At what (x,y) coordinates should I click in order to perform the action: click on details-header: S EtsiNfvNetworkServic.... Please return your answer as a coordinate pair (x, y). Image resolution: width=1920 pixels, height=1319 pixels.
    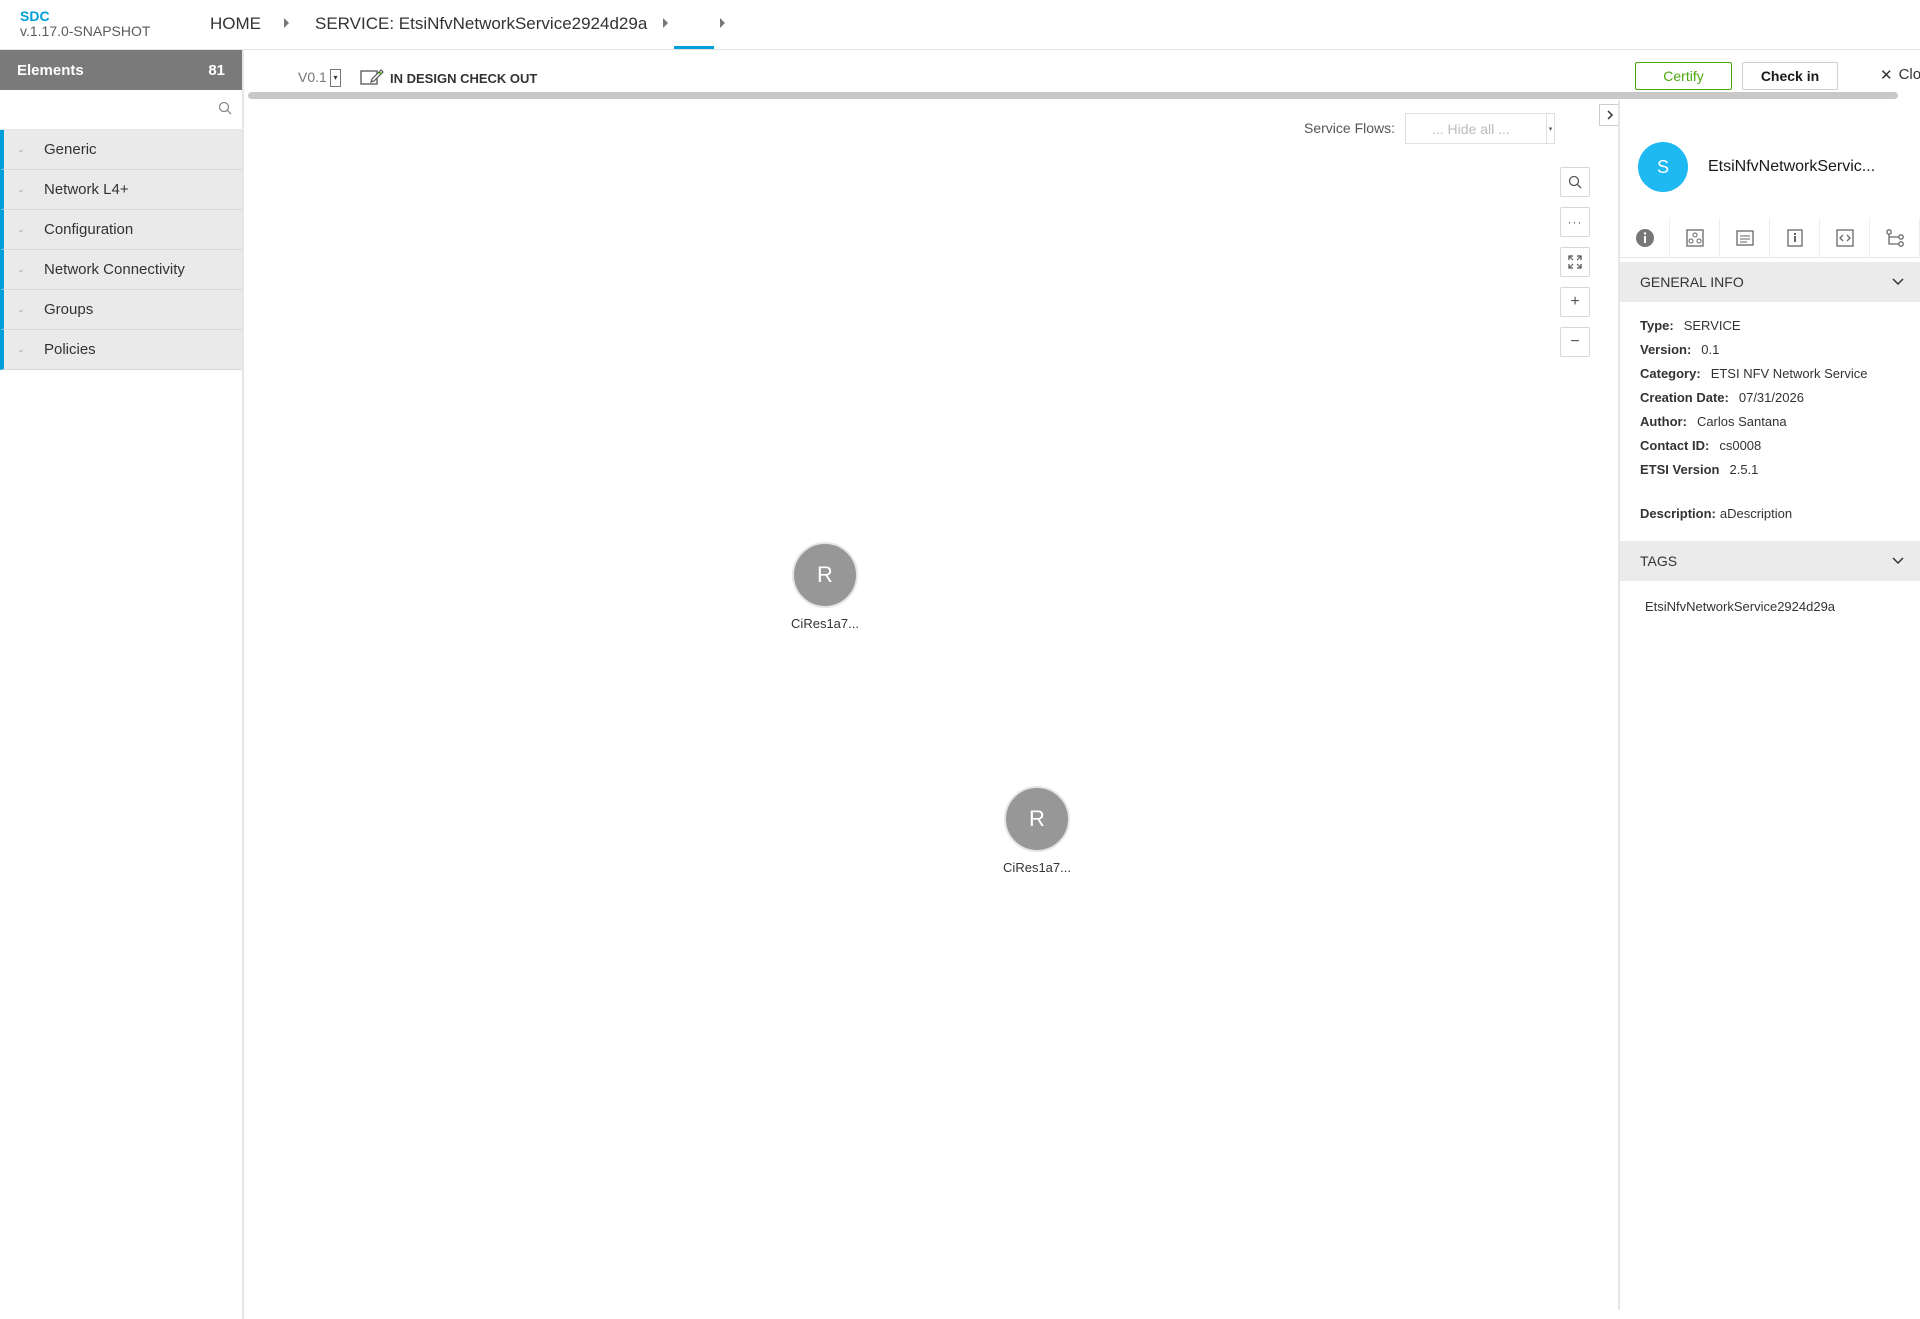
    Looking at the image, I should click on (1756, 167).